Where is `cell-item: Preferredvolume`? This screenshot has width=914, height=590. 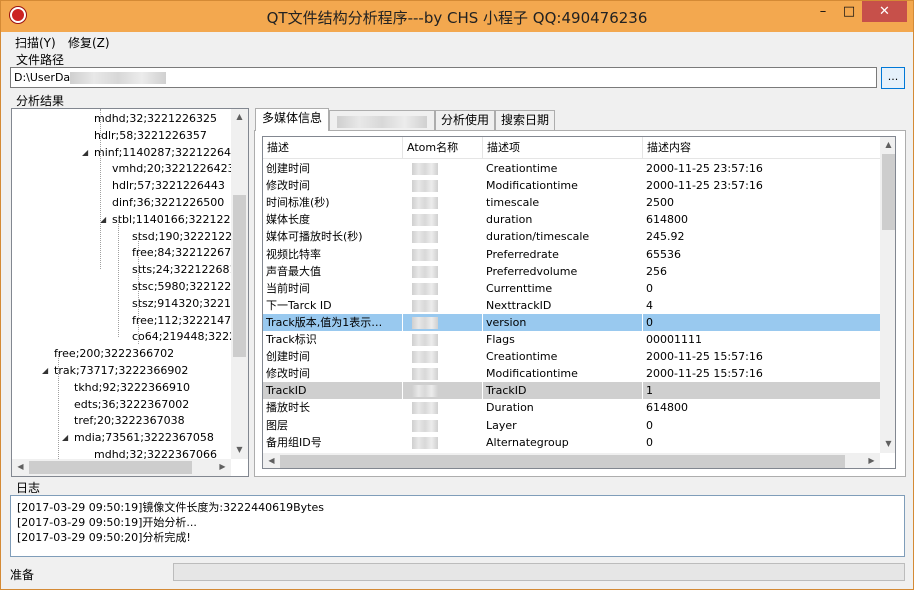 cell-item: Preferredvolume is located at coordinates (532, 271).